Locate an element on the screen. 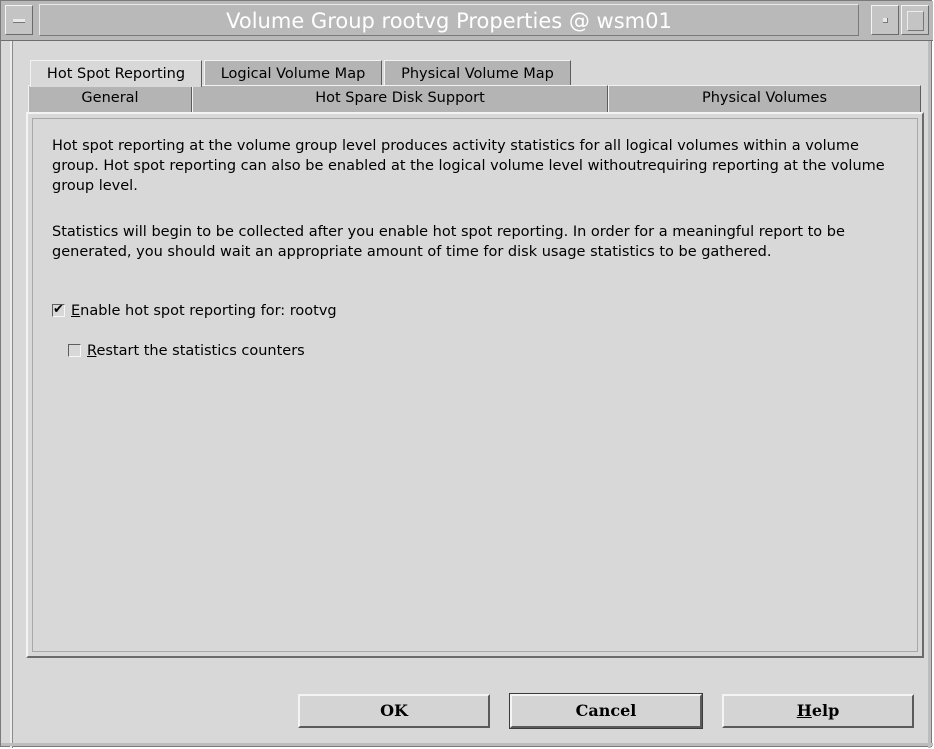  title-bar: Volume Group rootvg Properties @ wsm01 is located at coordinates (467, 21).